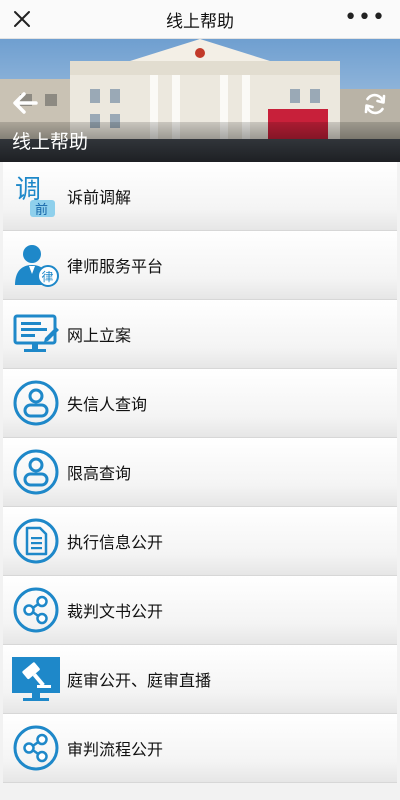 The image size is (400, 800). I want to click on back-arrow-icon, so click(25, 103).